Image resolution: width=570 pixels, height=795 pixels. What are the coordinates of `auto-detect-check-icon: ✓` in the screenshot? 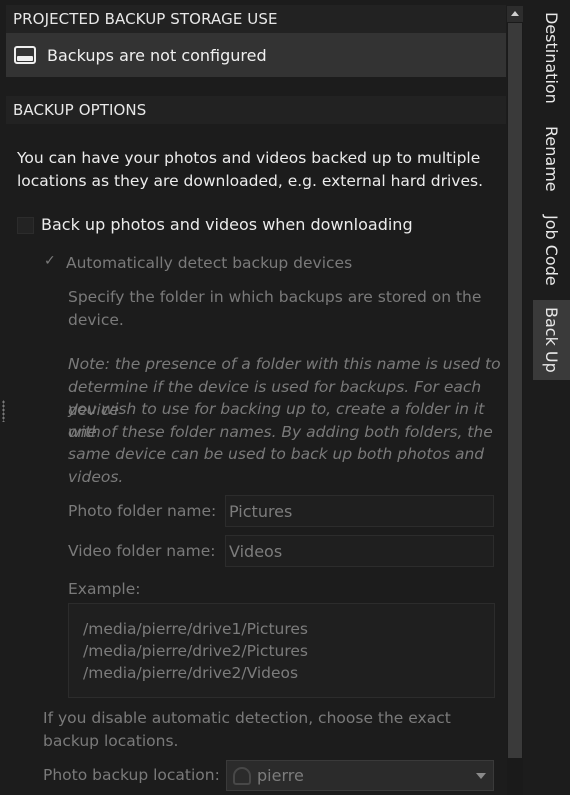 It's located at (50, 261).